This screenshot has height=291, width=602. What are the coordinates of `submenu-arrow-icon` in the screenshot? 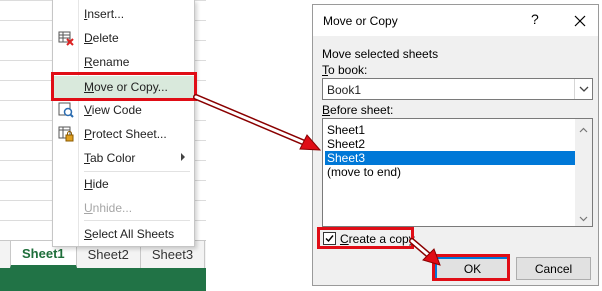 It's located at (183, 157).